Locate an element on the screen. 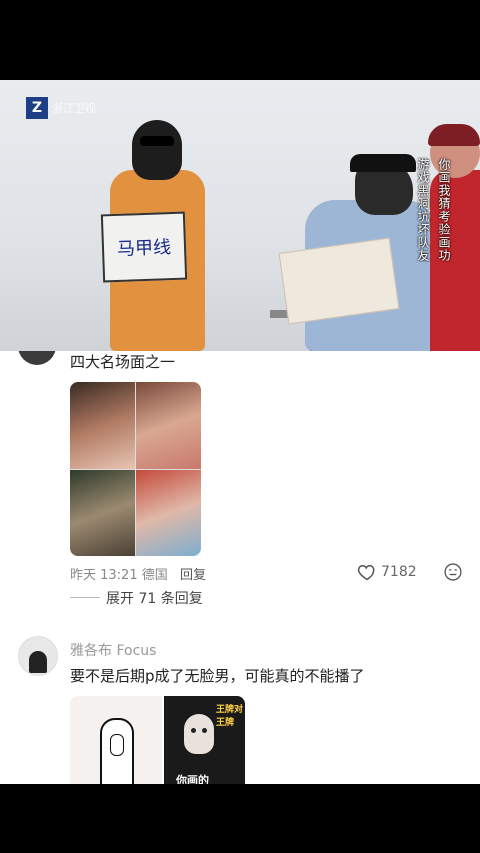 The width and height of the screenshot is (480, 853). reply-button: 回复 is located at coordinates (193, 573).